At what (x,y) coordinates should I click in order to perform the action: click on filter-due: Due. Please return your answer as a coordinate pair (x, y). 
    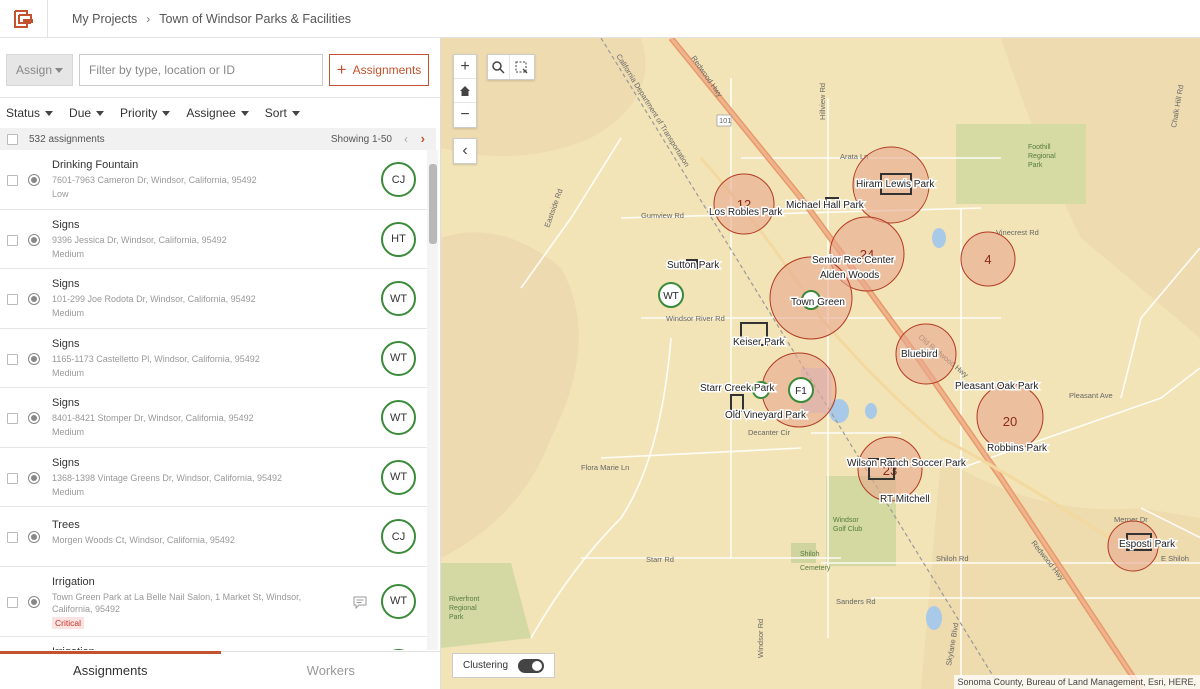
    Looking at the image, I should click on (87, 113).